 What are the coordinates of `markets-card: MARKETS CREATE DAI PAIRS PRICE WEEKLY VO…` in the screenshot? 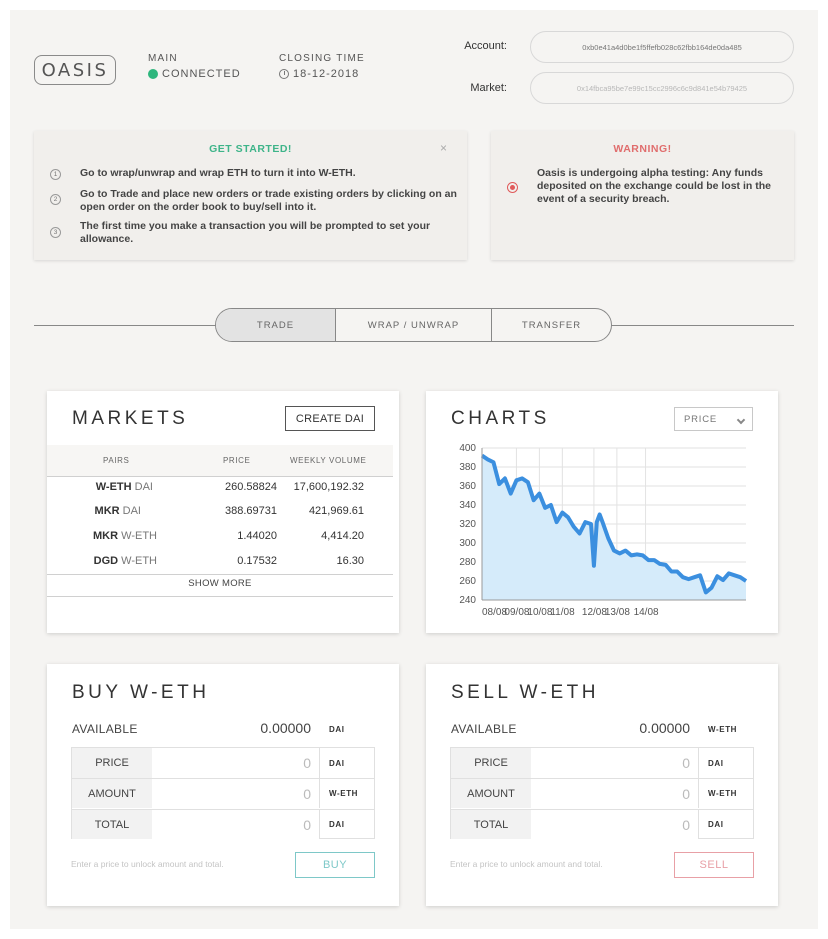 It's located at (223, 512).